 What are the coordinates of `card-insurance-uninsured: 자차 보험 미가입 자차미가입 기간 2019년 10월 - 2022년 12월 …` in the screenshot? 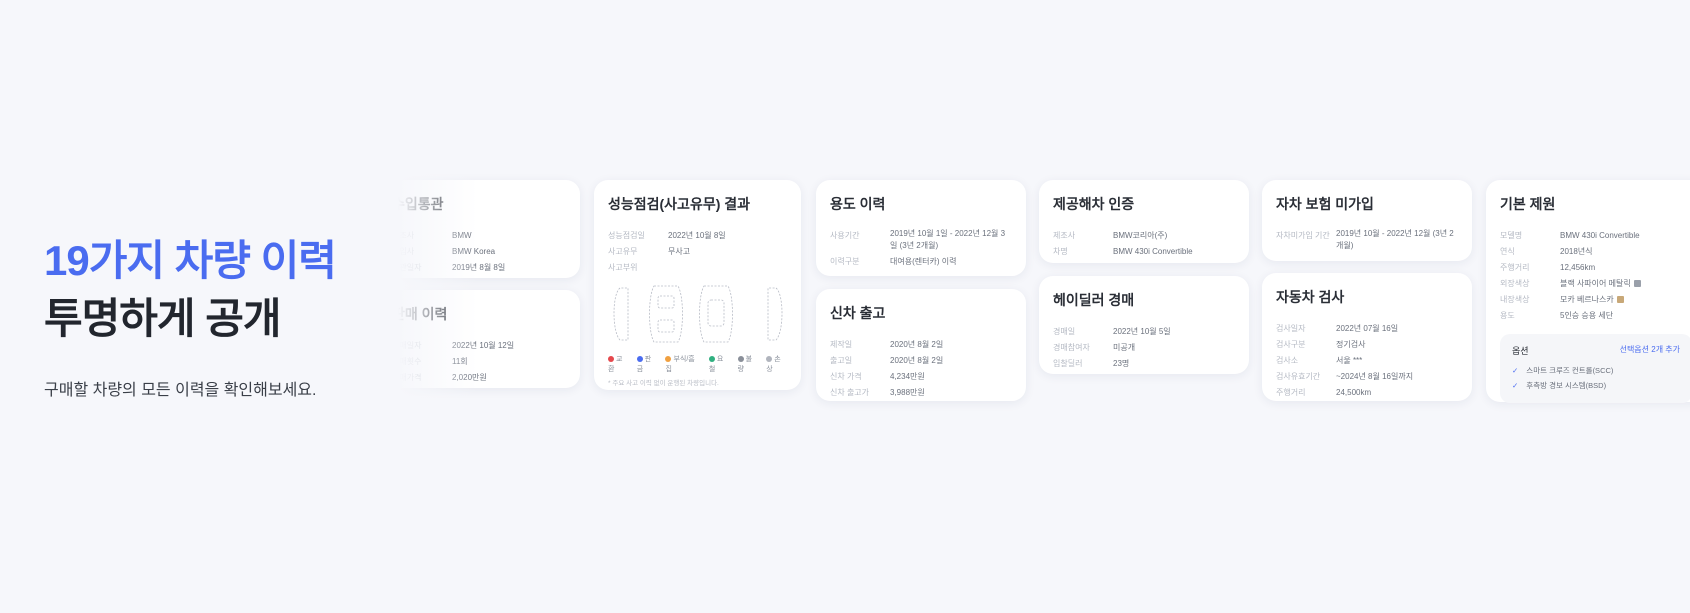 It's located at (1367, 220).